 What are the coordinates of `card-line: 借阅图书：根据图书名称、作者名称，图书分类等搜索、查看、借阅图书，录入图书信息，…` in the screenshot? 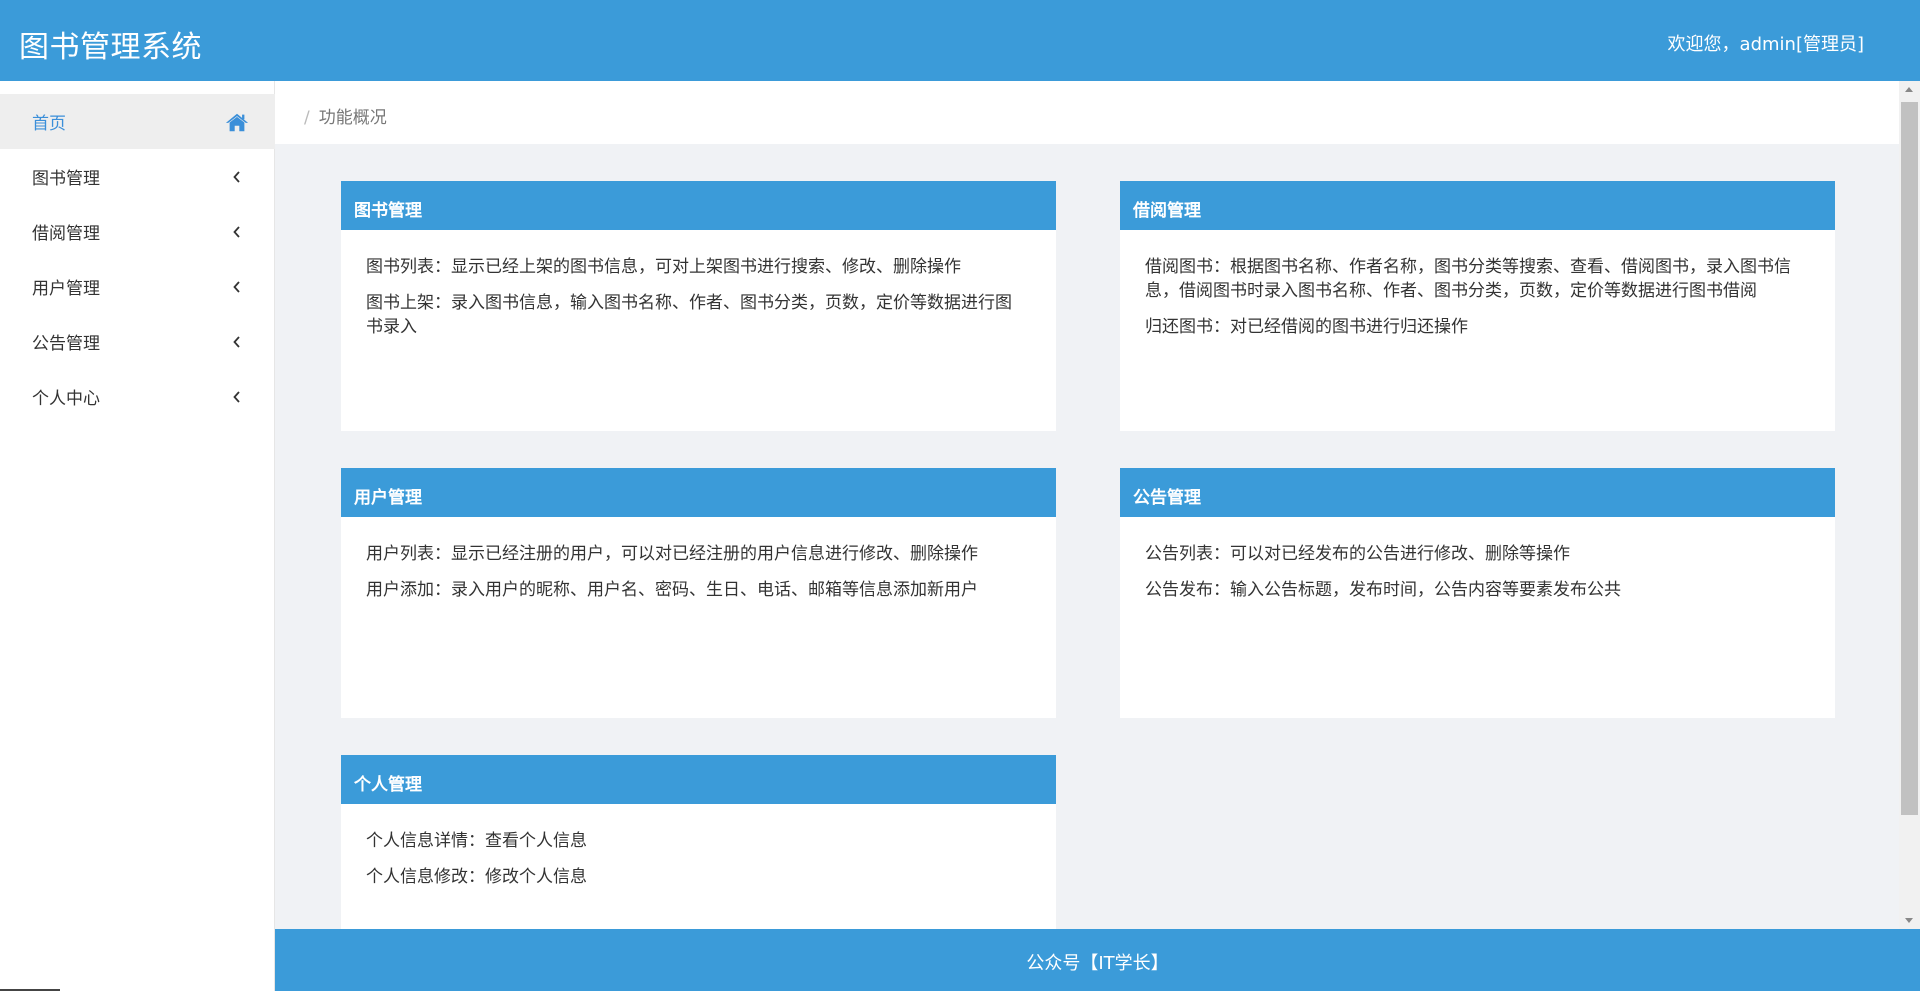 It's located at (1468, 279).